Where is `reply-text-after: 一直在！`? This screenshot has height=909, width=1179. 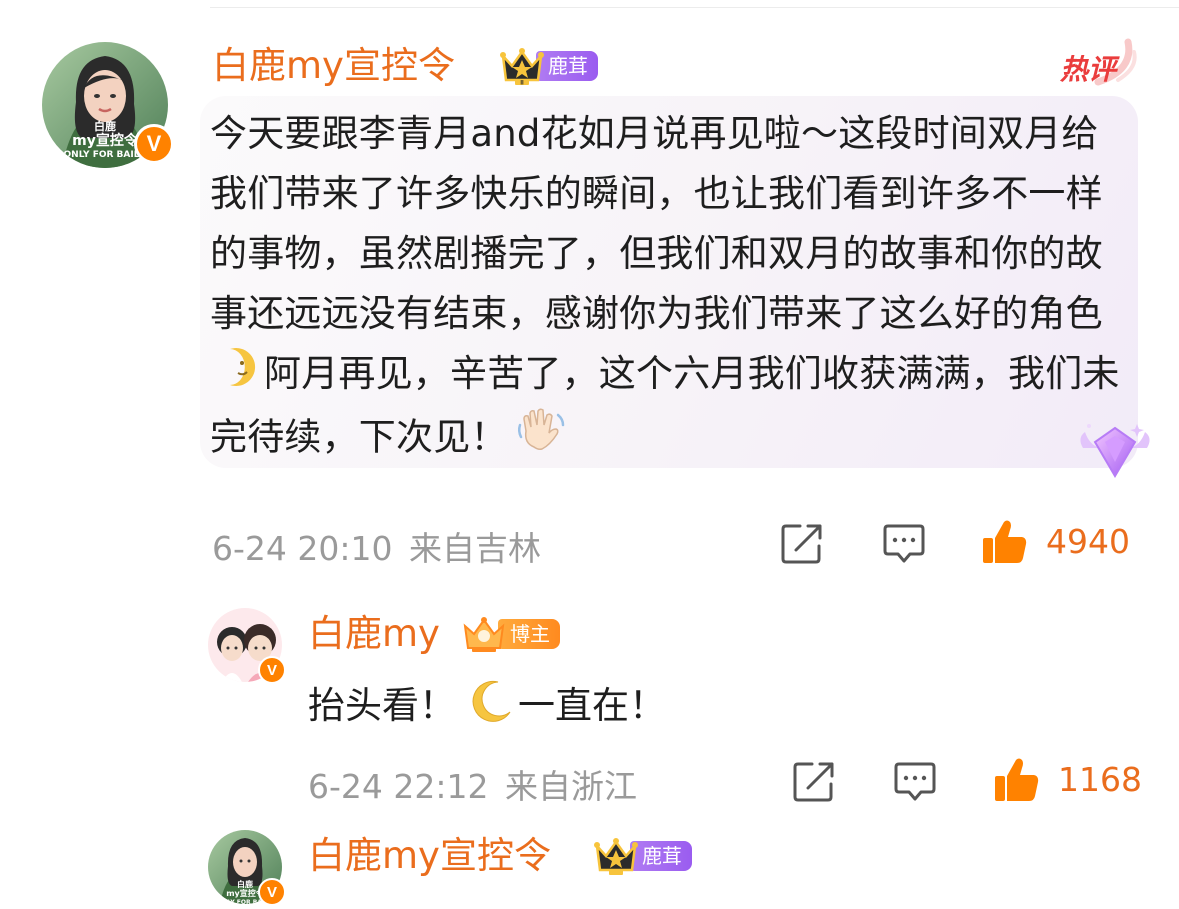
reply-text-after: 一直在！ is located at coordinates (592, 705).